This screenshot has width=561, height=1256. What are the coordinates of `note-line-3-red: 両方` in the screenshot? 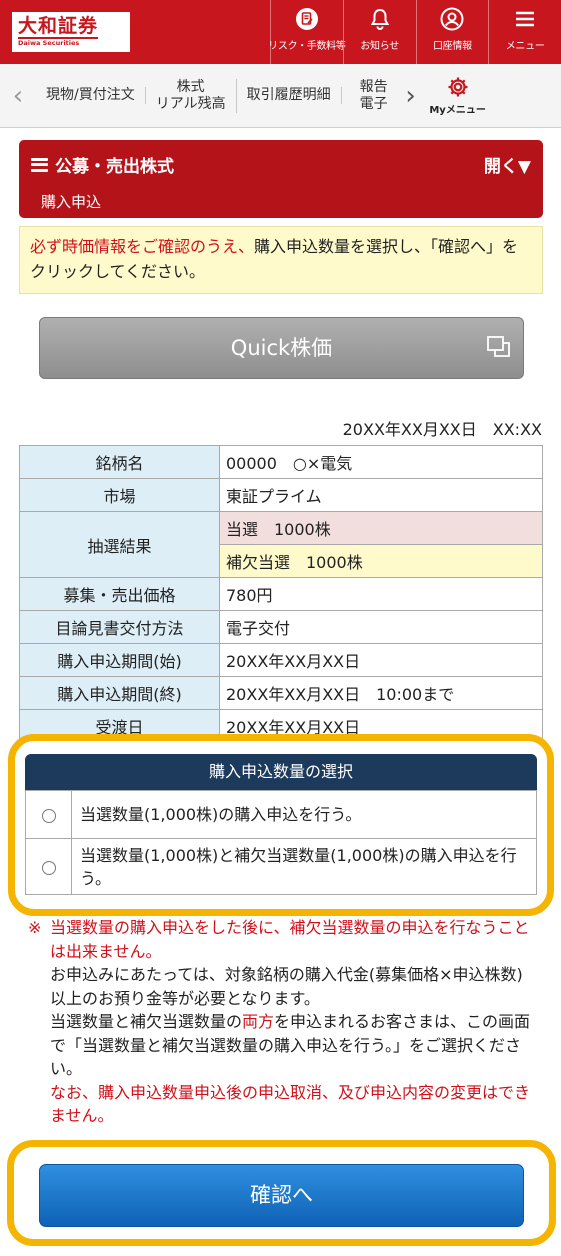 It's located at (258, 1021).